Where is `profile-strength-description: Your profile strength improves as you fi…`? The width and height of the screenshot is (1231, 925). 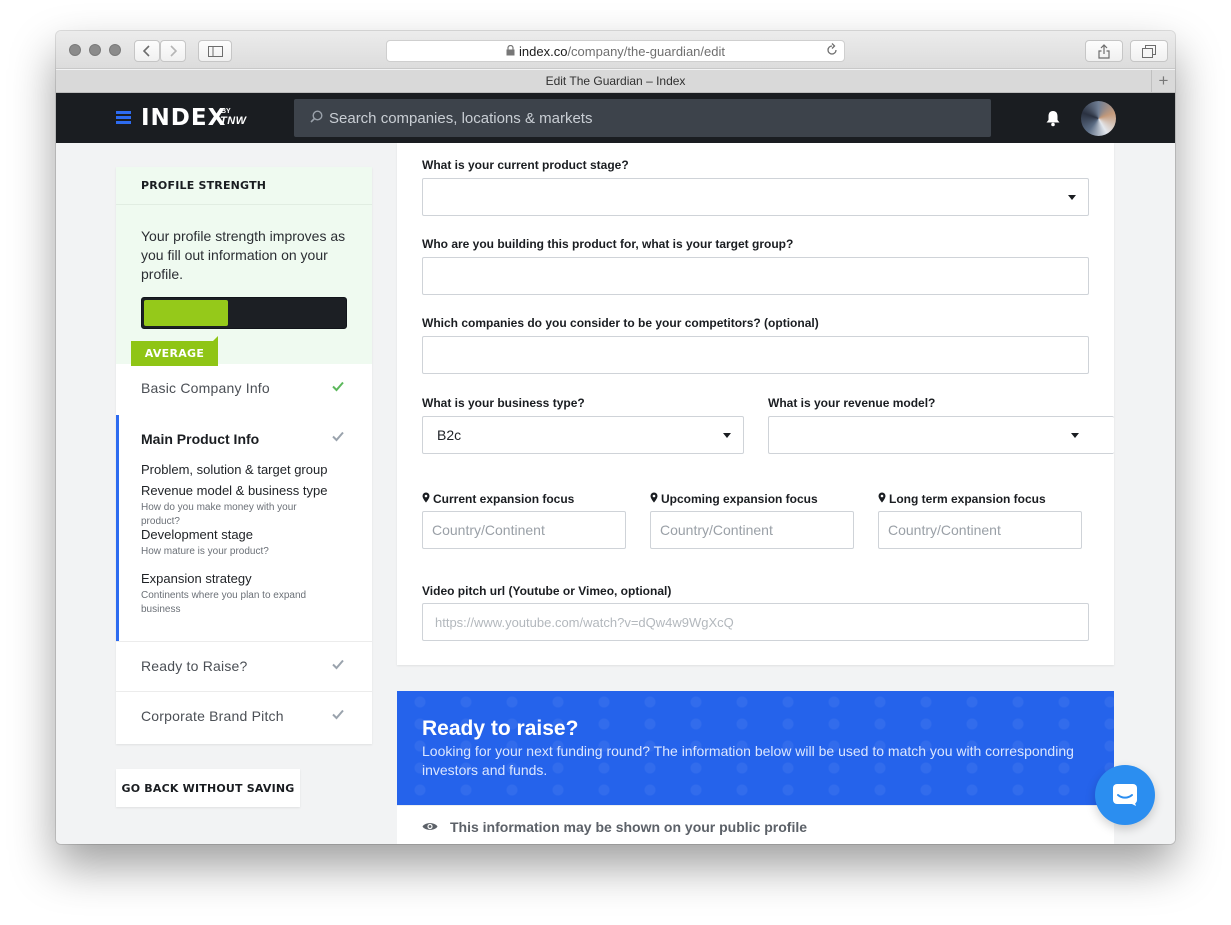 profile-strength-description: Your profile strength improves as you fi… is located at coordinates (243, 255).